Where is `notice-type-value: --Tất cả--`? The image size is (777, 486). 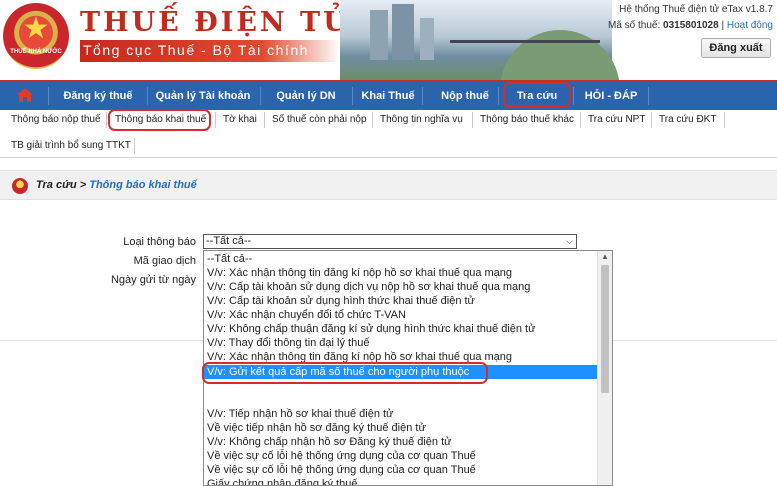 notice-type-value: --Tất cả-- is located at coordinates (229, 241).